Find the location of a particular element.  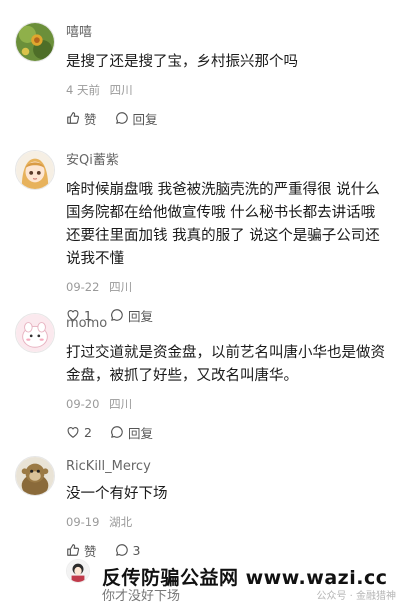

comment-meta: 09-19 湖北 is located at coordinates (228, 522).